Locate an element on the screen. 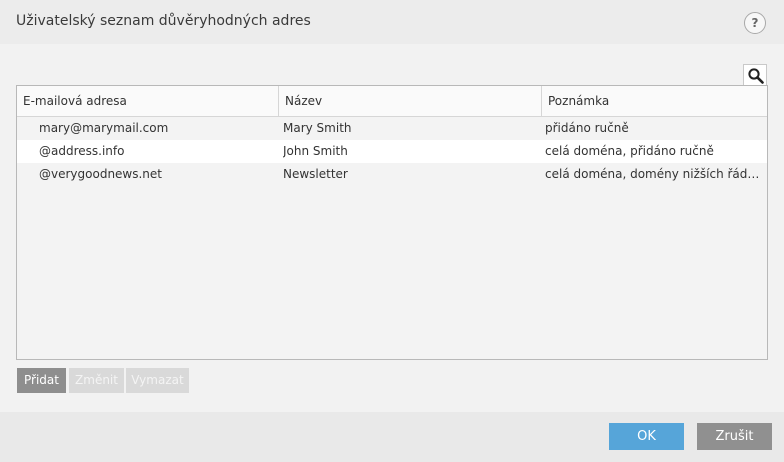 The image size is (784, 462). cell-name: Newsletter is located at coordinates (315, 174).